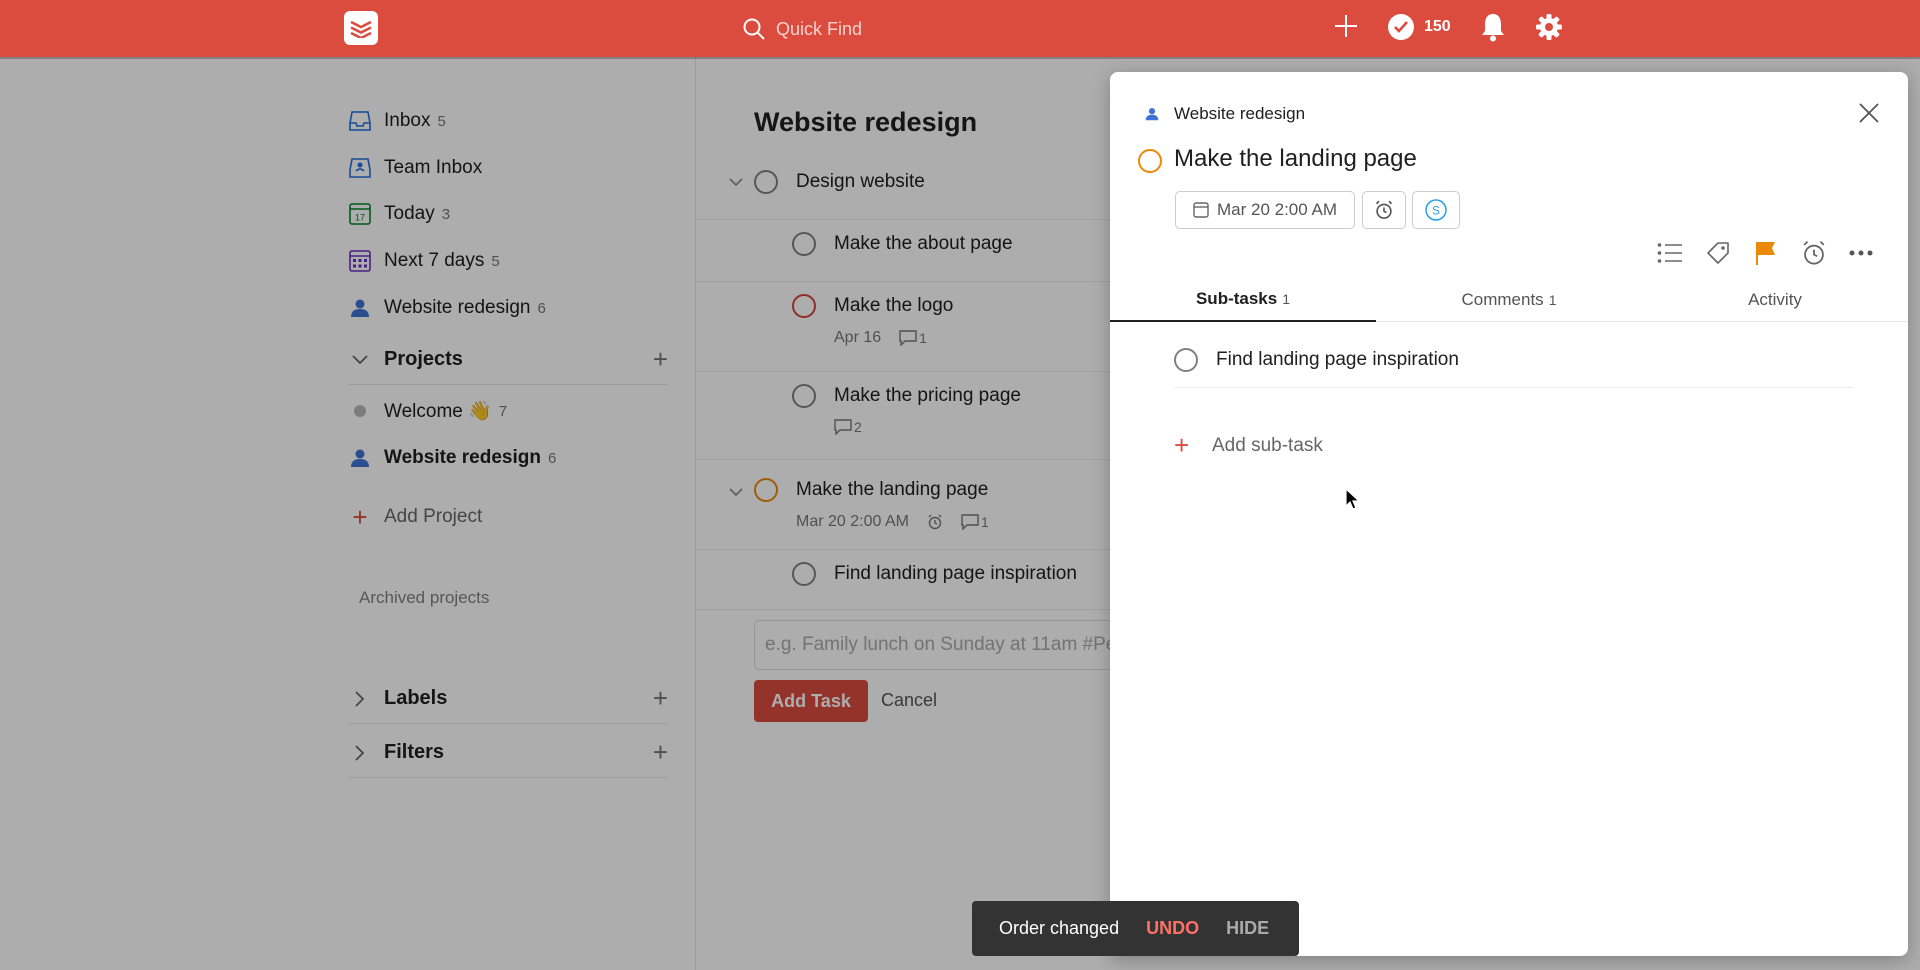 Image resolution: width=1920 pixels, height=970 pixels. What do you see at coordinates (1437, 26) in the screenshot?
I see `karma-count: 150` at bounding box center [1437, 26].